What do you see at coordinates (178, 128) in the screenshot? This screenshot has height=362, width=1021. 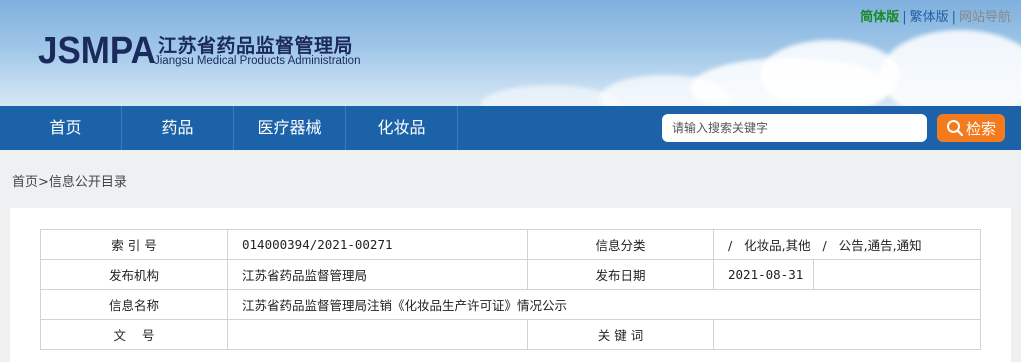 I see `nav-item-drugs: 药品` at bounding box center [178, 128].